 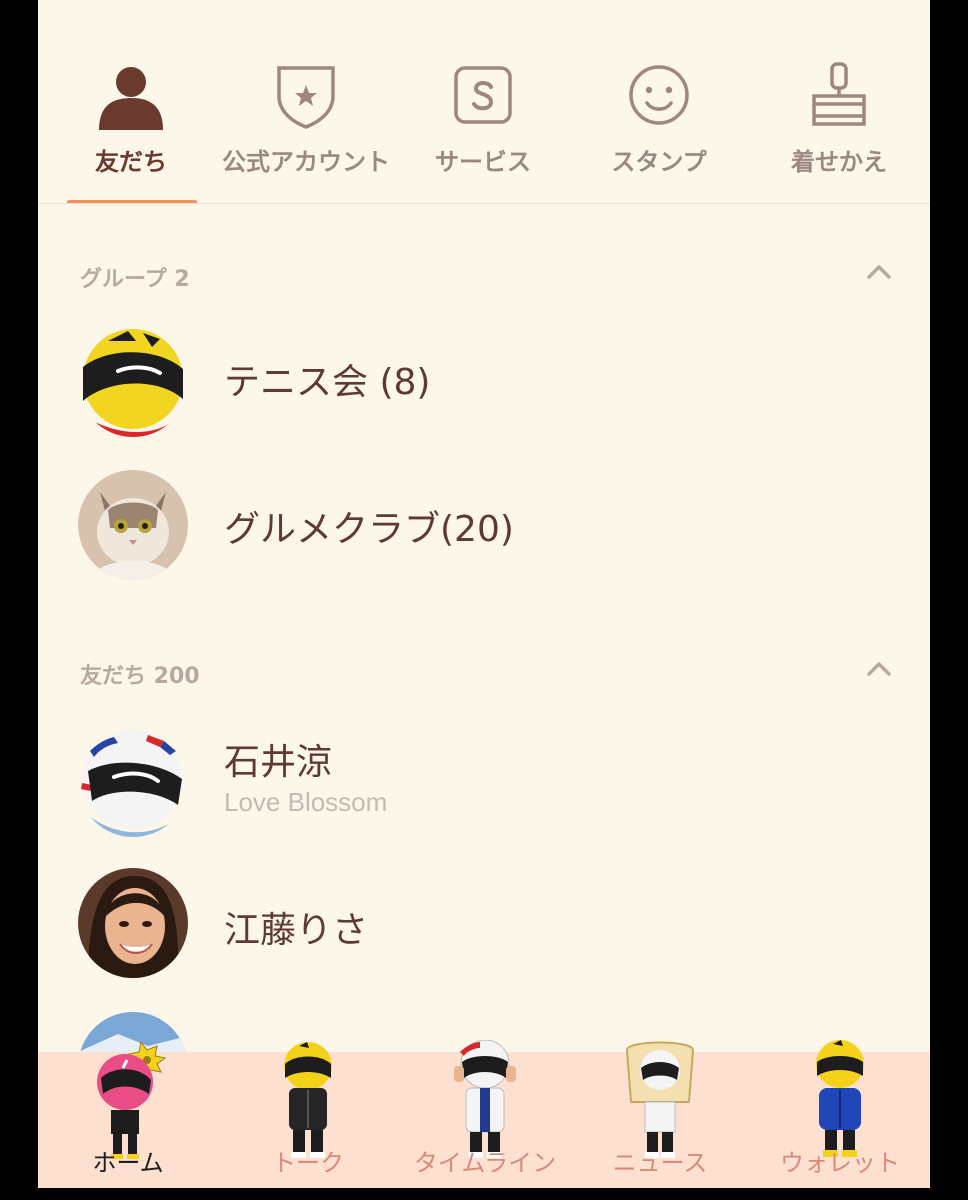 What do you see at coordinates (483, 162) in the screenshot?
I see `tab-label: サービス` at bounding box center [483, 162].